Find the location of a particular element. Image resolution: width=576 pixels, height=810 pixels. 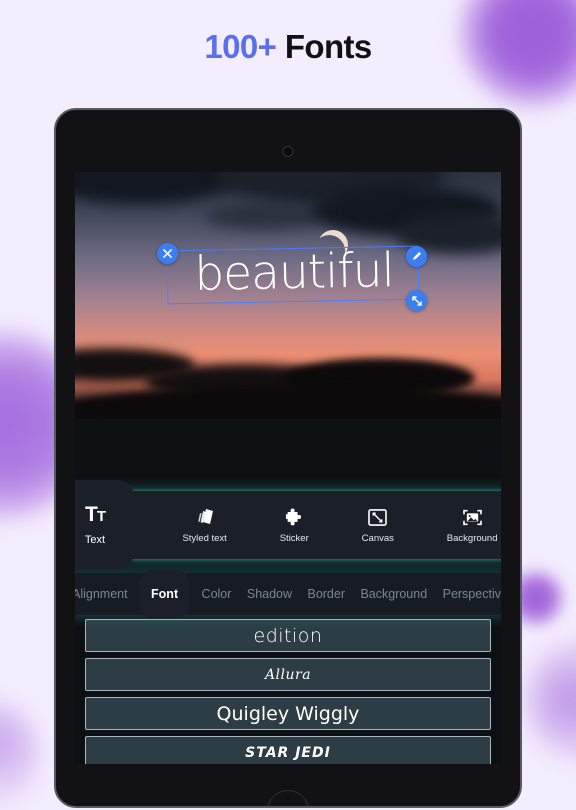

toolbar-item-label: Canvas is located at coordinates (377, 538).